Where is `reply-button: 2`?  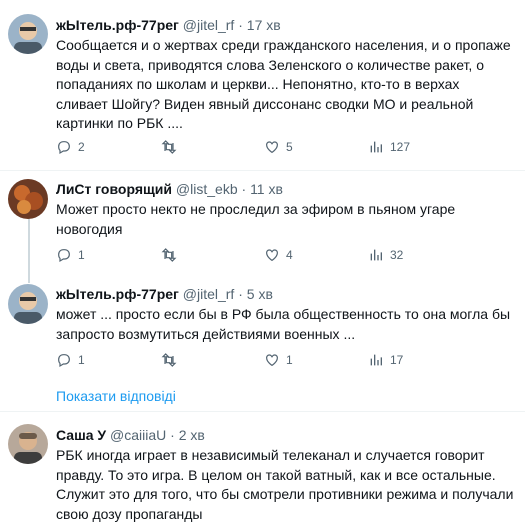 reply-button: 2 is located at coordinates (70, 147).